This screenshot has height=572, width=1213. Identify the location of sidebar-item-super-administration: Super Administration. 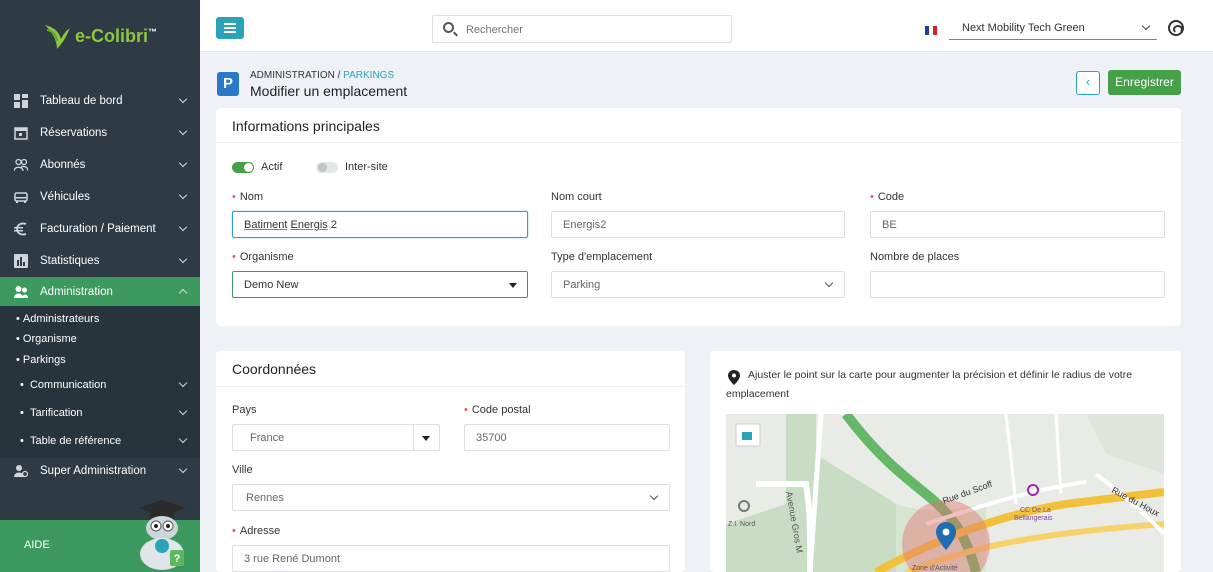
(100, 471).